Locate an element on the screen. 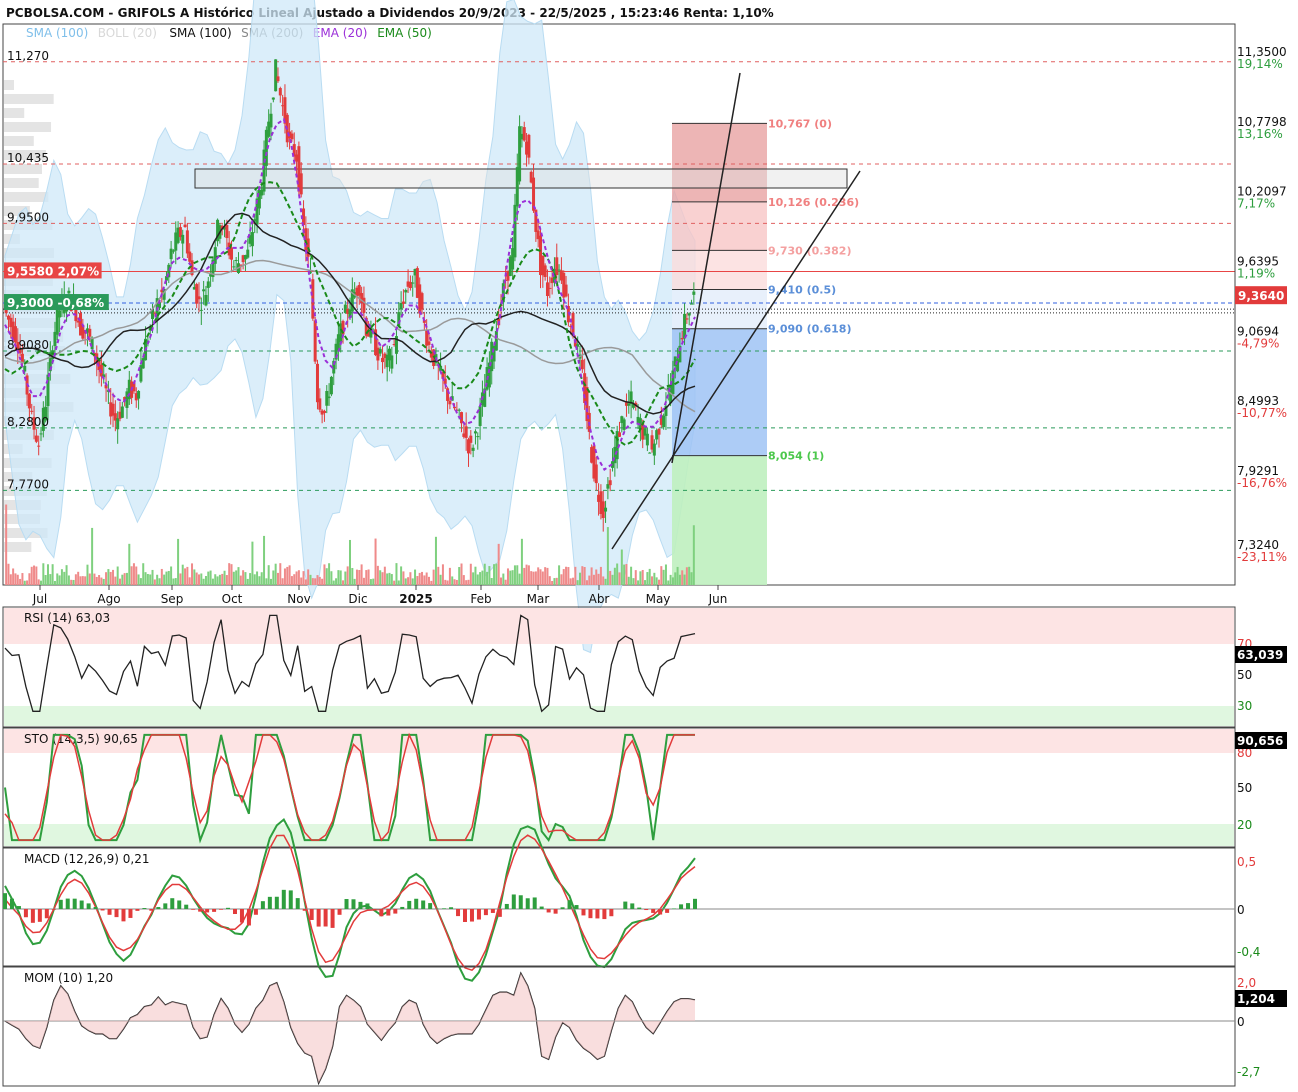  level-label: 9,9500 is located at coordinates (28, 217).